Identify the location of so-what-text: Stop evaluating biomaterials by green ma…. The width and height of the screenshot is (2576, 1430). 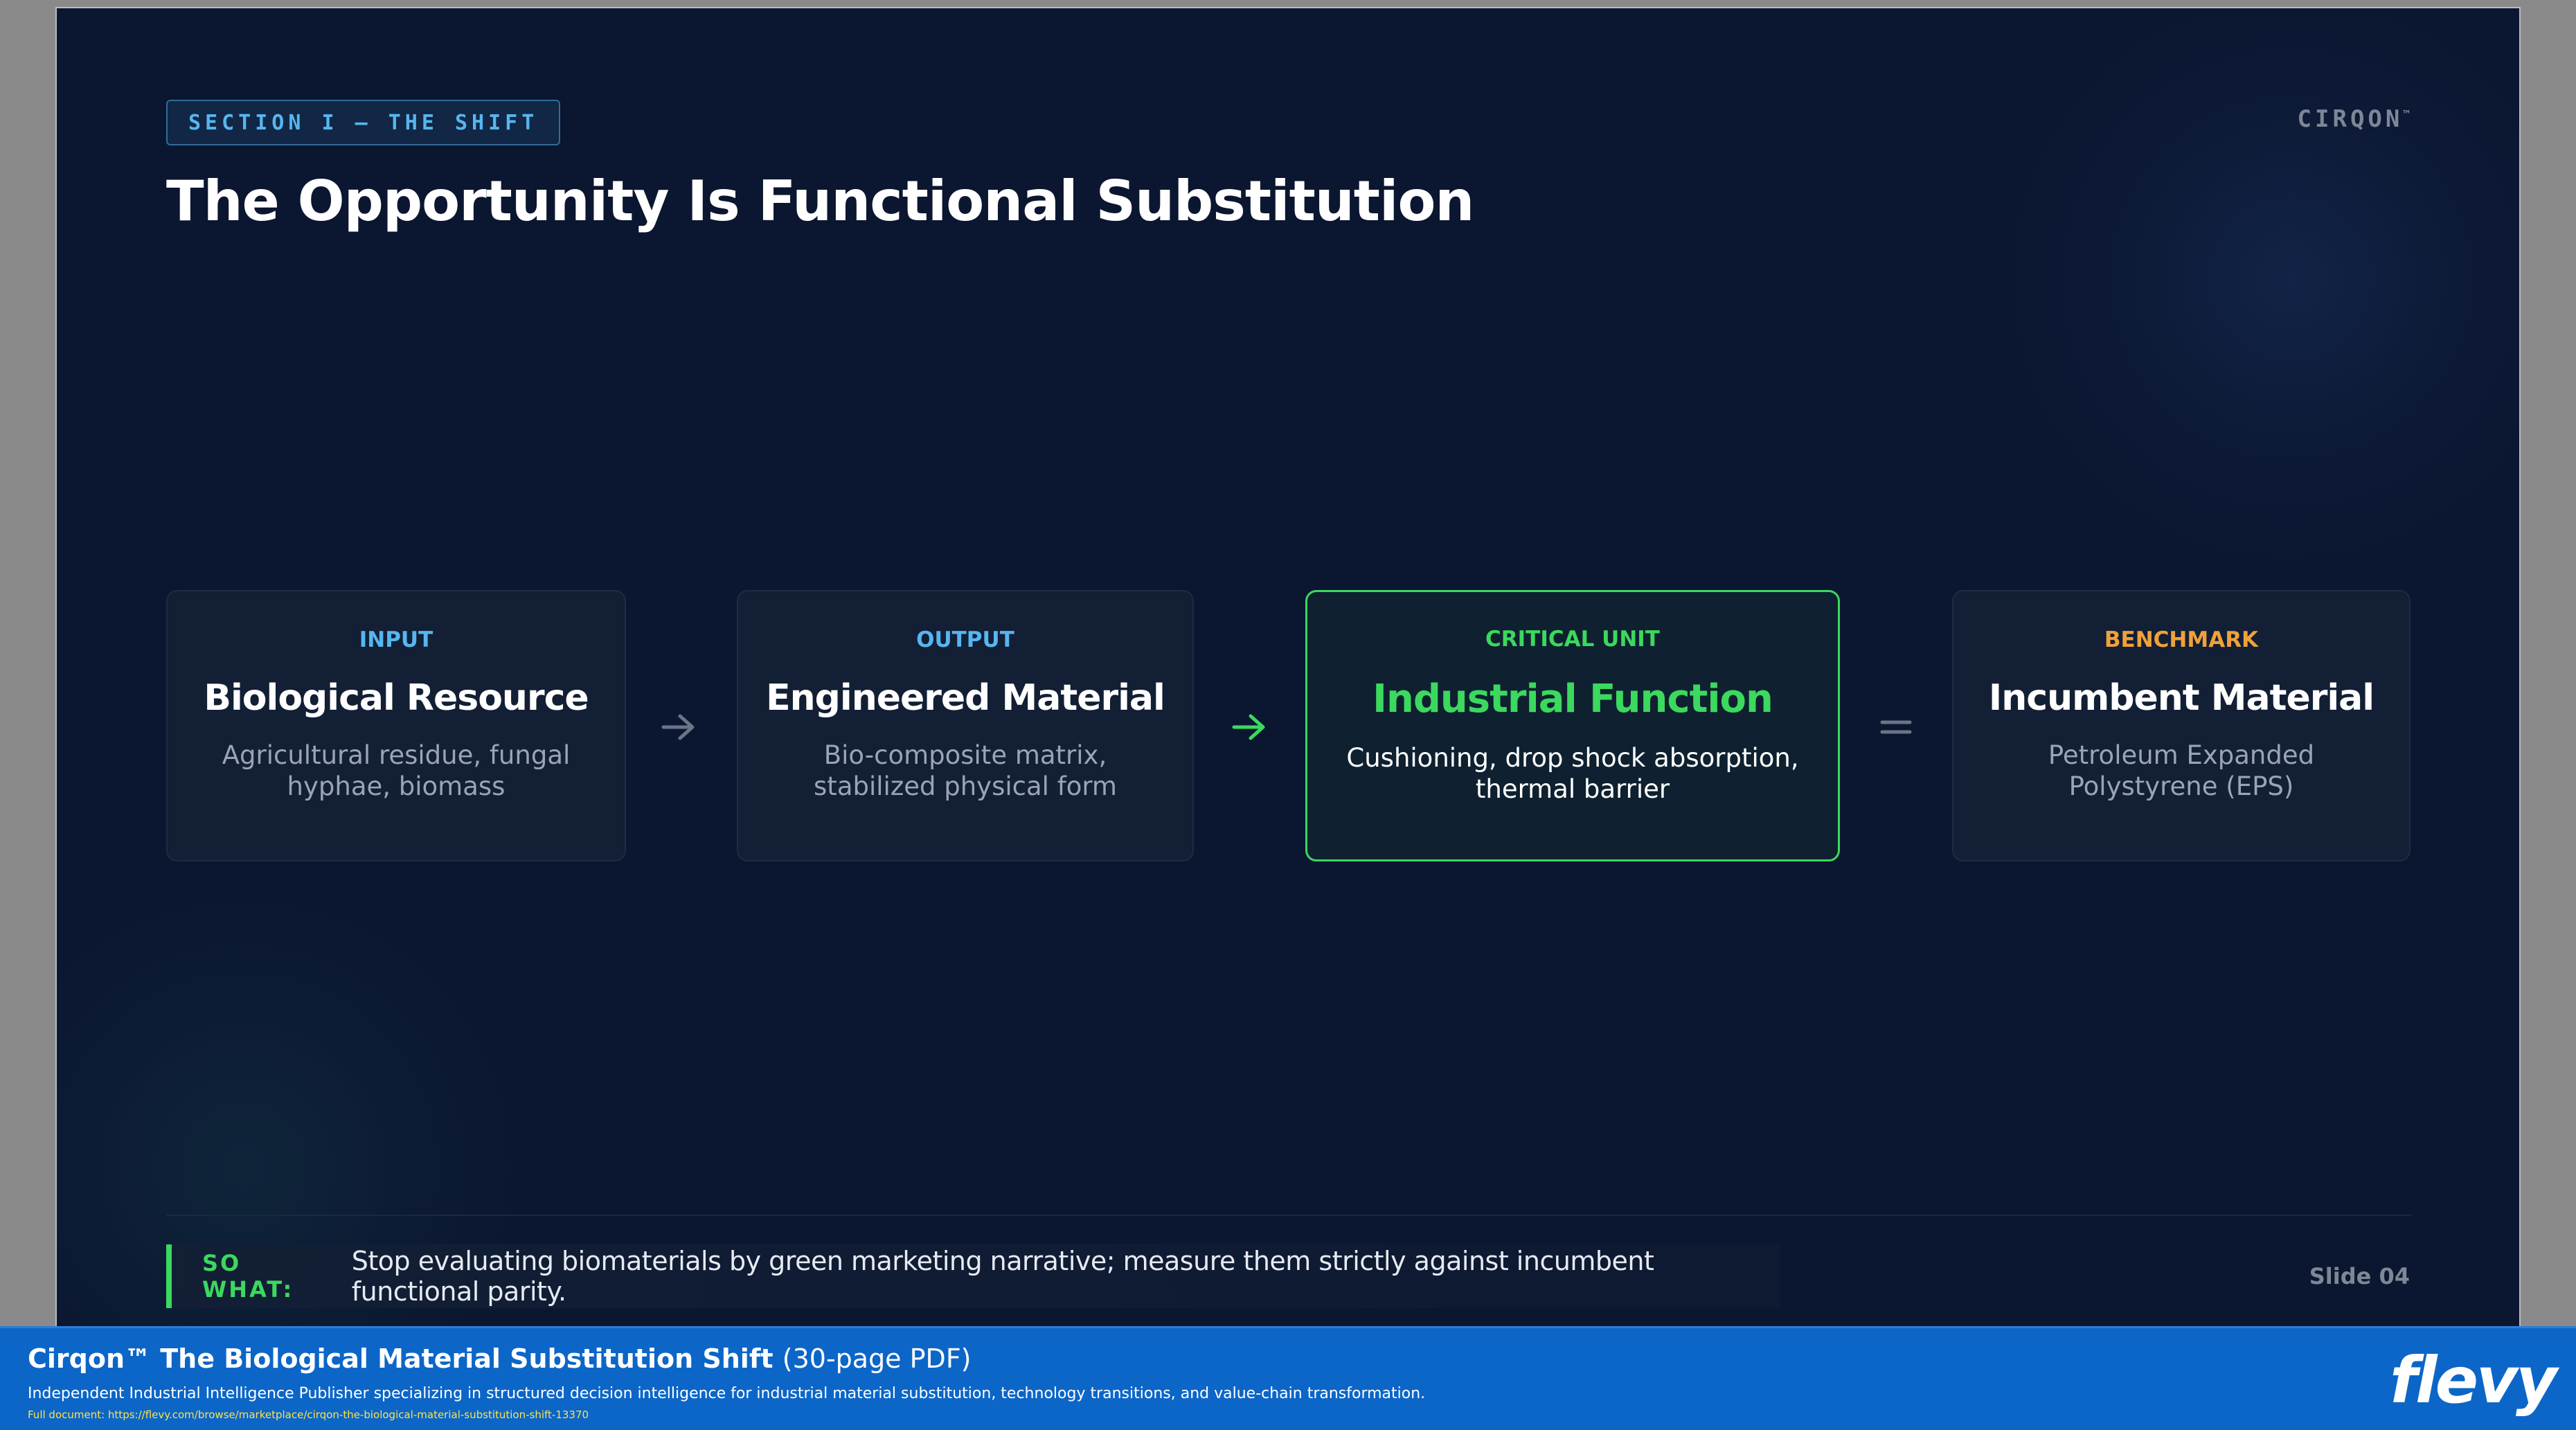
(1002, 1276).